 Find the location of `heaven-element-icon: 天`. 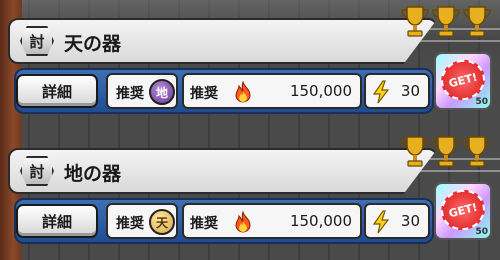

heaven-element-icon: 天 is located at coordinates (162, 222).